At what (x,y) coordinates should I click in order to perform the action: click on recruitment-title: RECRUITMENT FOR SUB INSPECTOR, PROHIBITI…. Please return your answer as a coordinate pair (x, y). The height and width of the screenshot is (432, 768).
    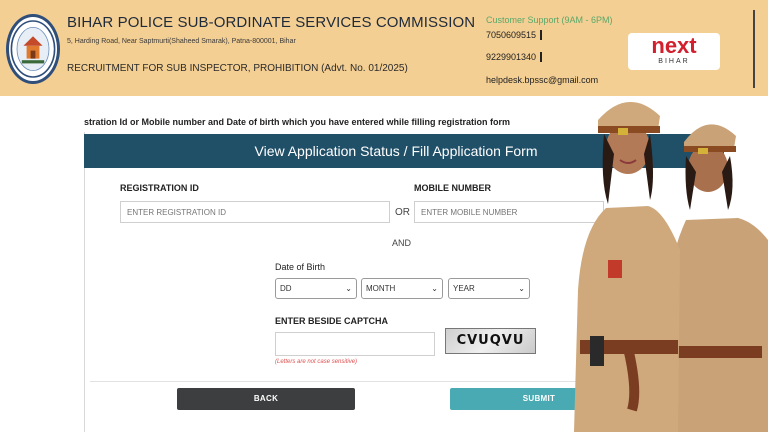
    Looking at the image, I should click on (237, 68).